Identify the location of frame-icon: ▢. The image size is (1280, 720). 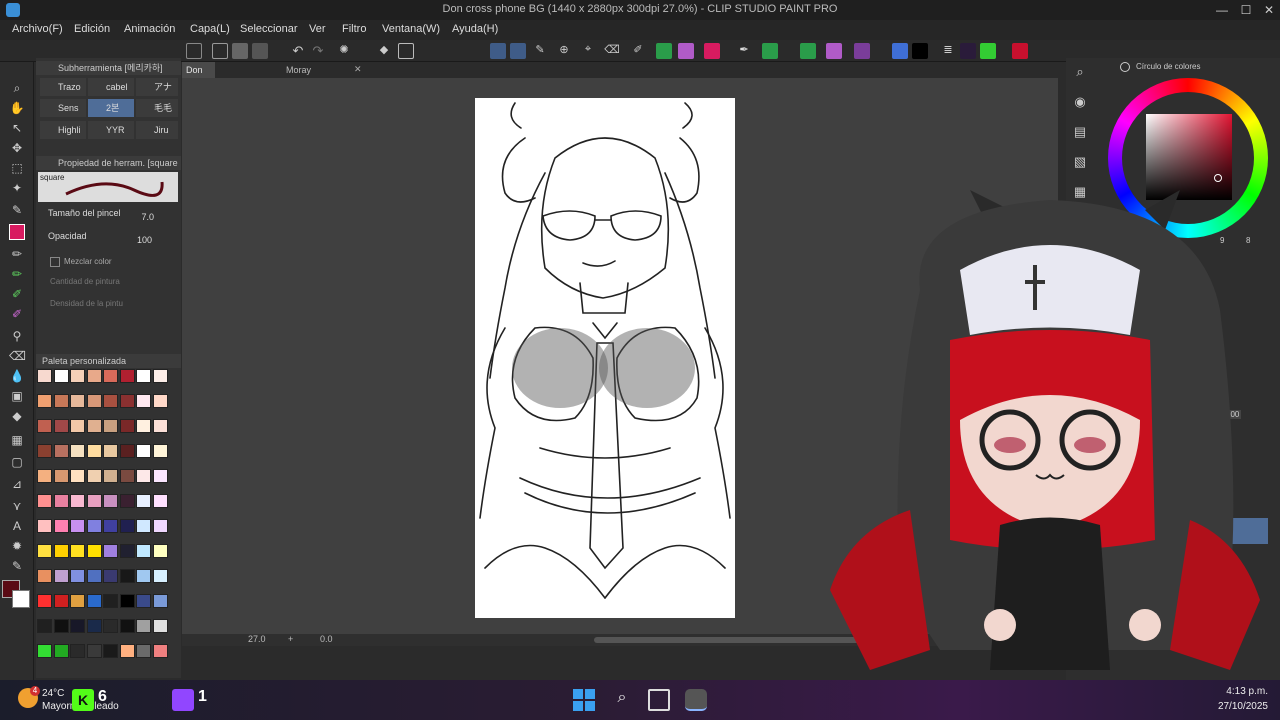
(17, 462).